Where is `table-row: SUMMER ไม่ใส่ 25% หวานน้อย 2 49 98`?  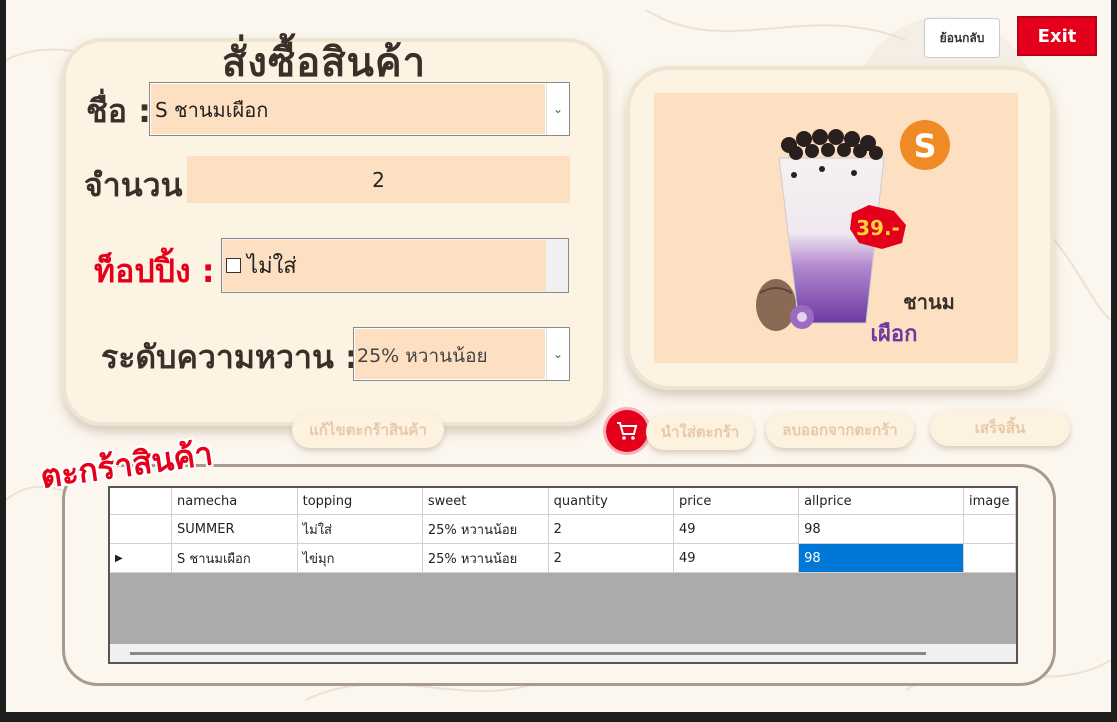
table-row: SUMMER ไม่ใส่ 25% หวานน้อย 2 49 98 is located at coordinates (563, 529).